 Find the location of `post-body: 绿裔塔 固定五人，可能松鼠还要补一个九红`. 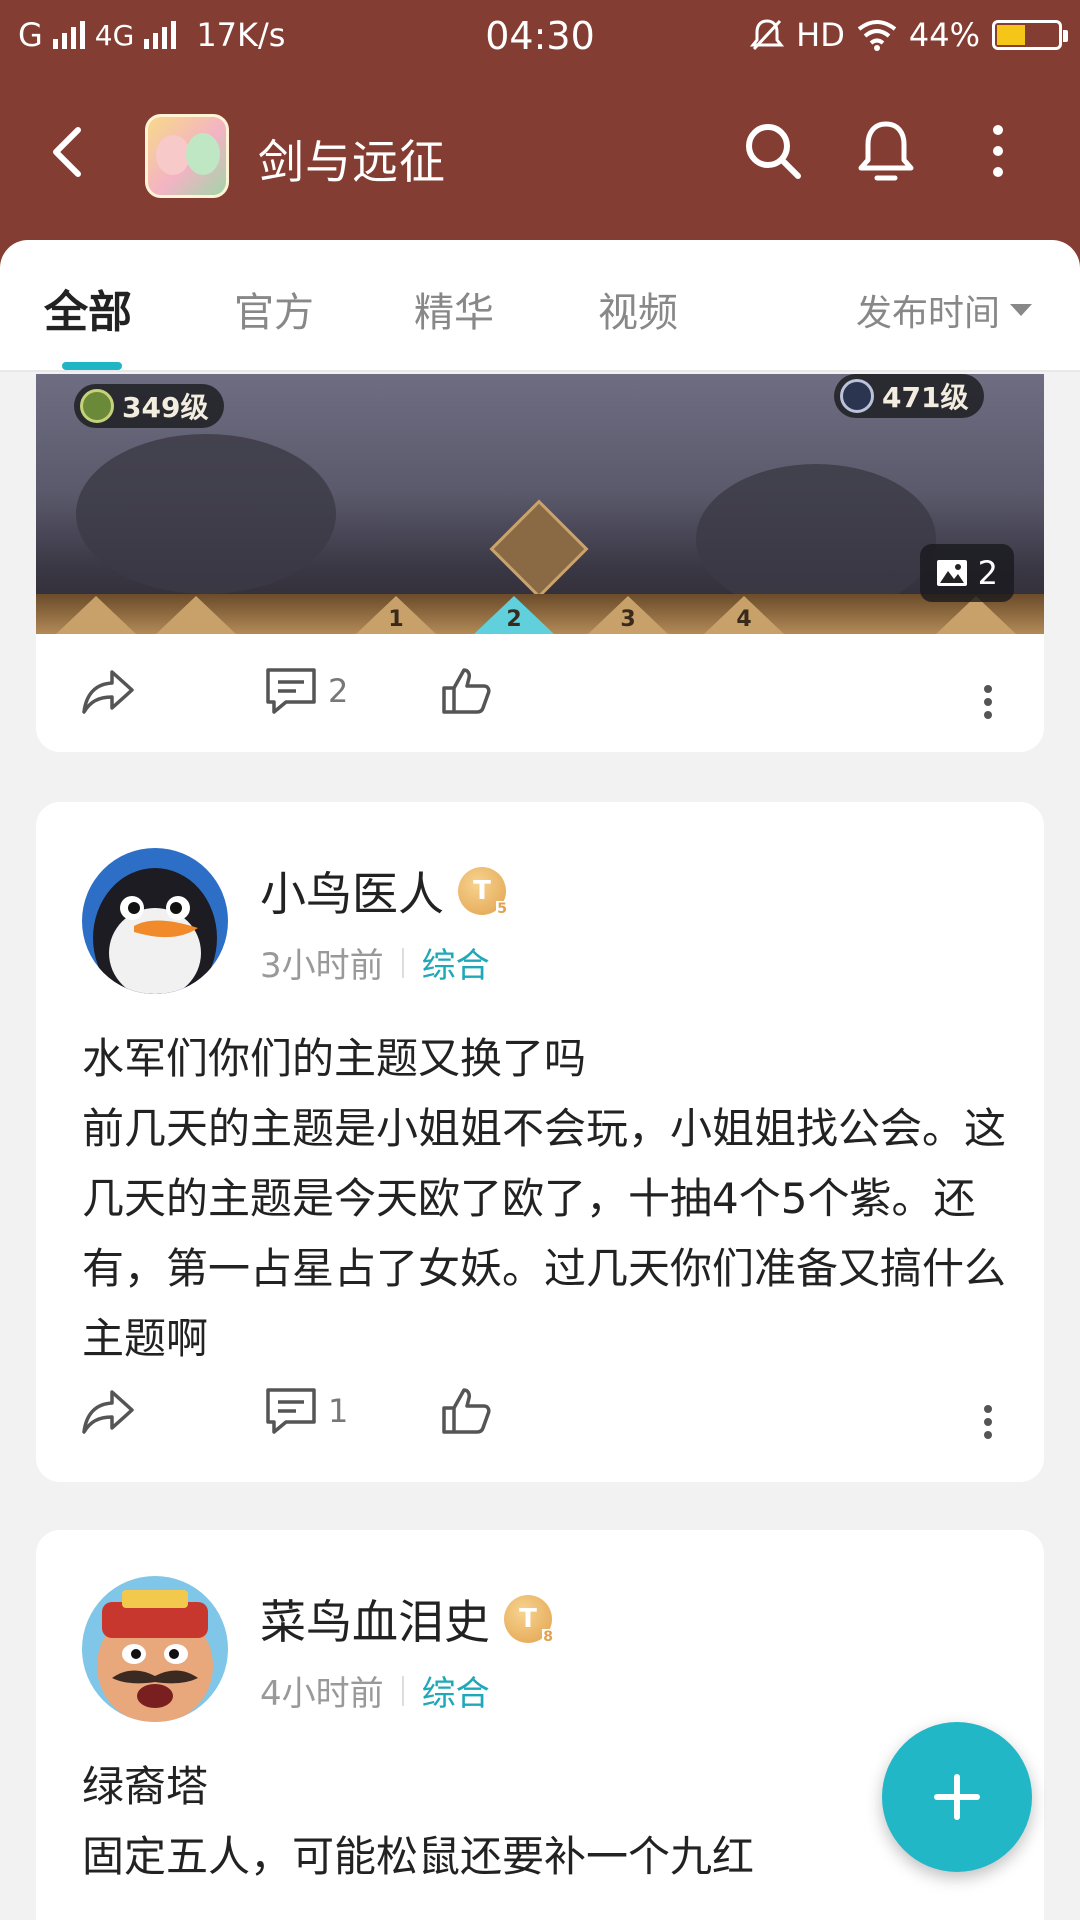

post-body: 绿裔塔 固定五人，可能松鼠还要补一个九红 is located at coordinates (547, 1822).